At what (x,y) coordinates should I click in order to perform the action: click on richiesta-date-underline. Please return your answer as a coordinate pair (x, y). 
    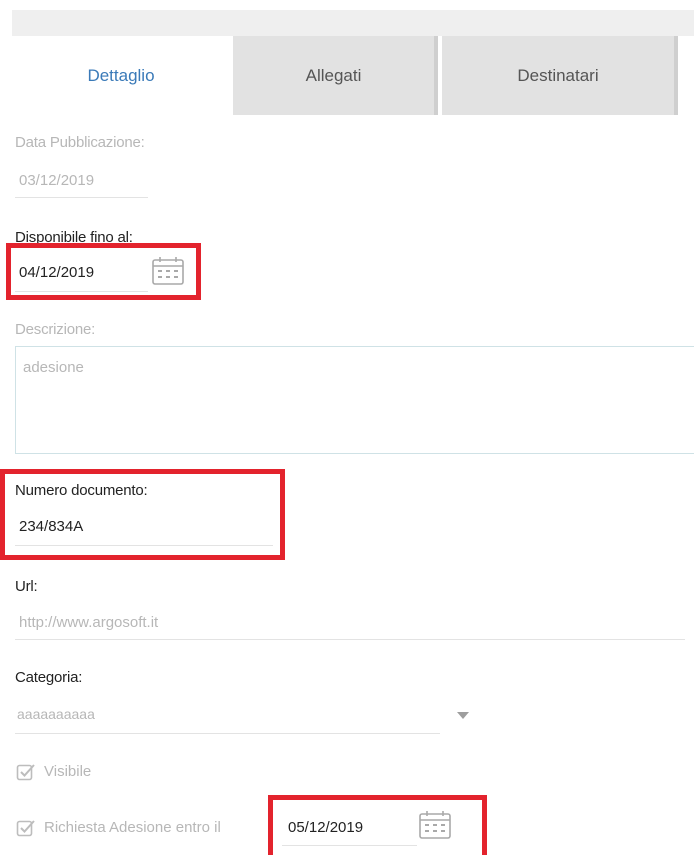
    Looking at the image, I should click on (349, 845).